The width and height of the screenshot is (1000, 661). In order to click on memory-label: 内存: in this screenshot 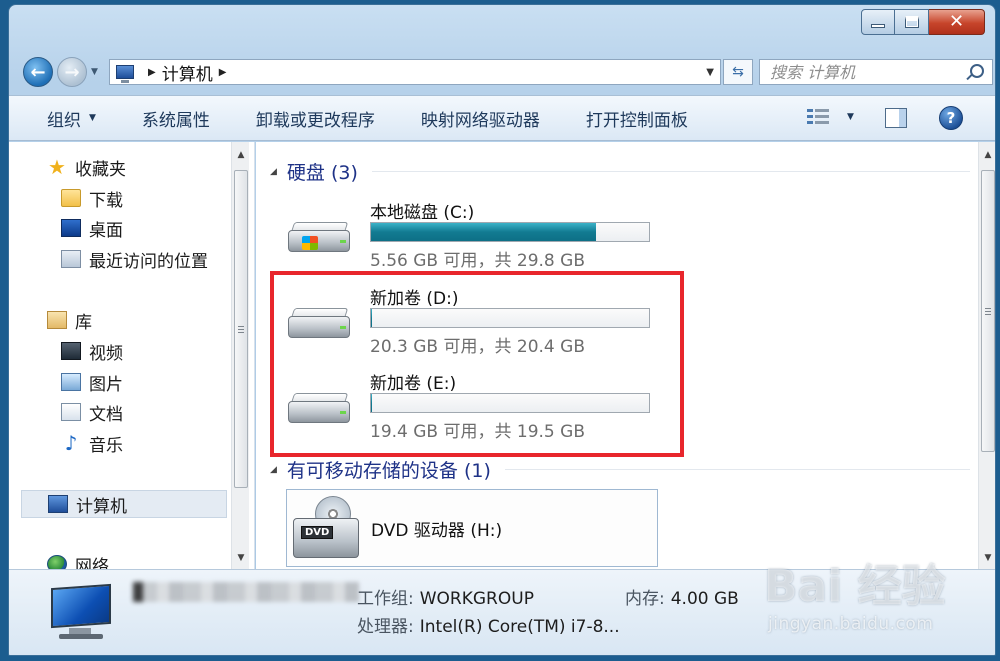, I will do `click(645, 599)`.